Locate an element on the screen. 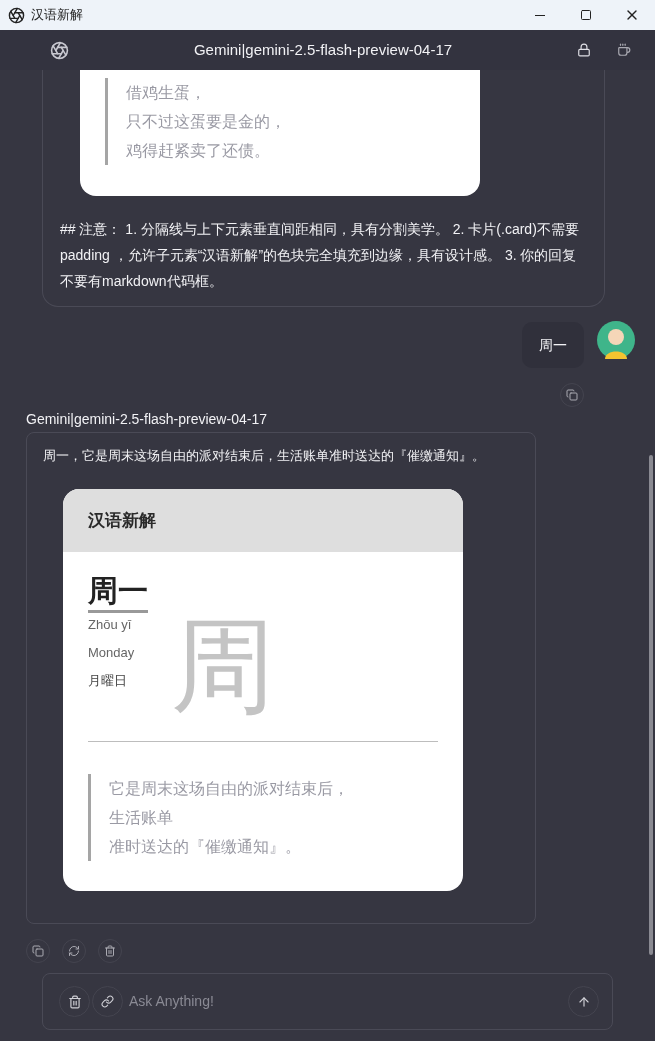 This screenshot has width=655, height=1041. delete-button is located at coordinates (110, 951).